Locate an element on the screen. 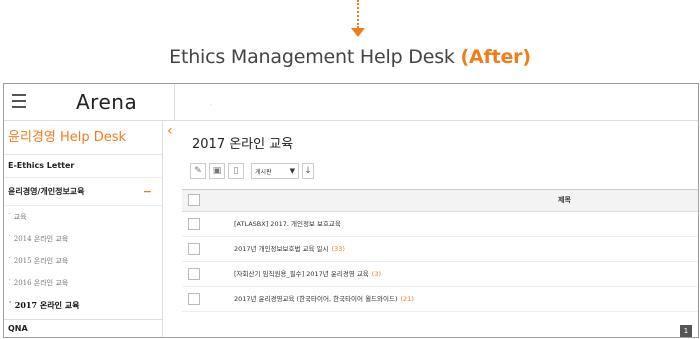 This screenshot has width=700, height=339. board-select: 게시판 ▼ is located at coordinates (275, 171).